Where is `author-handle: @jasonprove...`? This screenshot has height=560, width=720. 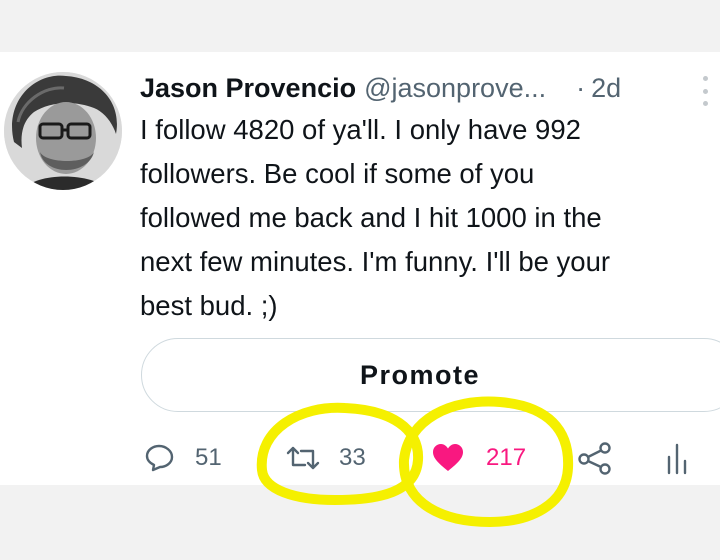
author-handle: @jasonprove... is located at coordinates (455, 88).